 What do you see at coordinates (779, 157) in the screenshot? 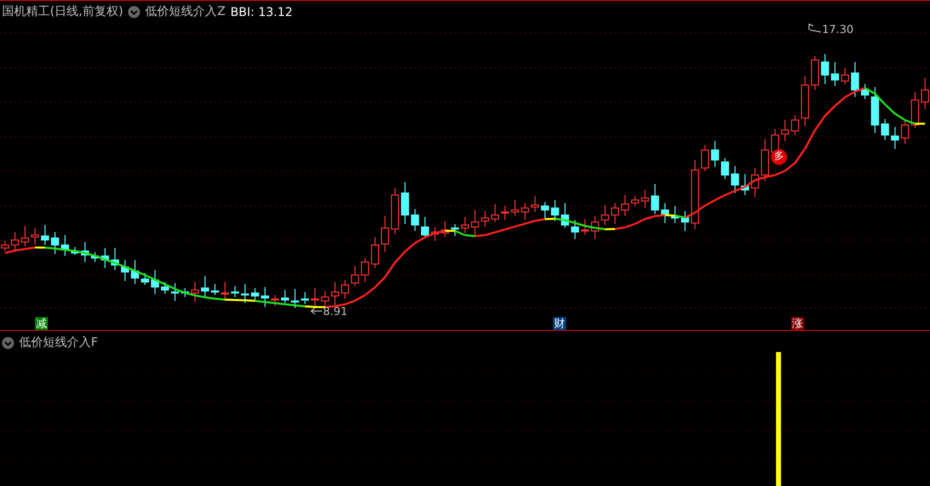
I see `signal-badge: 多` at bounding box center [779, 157].